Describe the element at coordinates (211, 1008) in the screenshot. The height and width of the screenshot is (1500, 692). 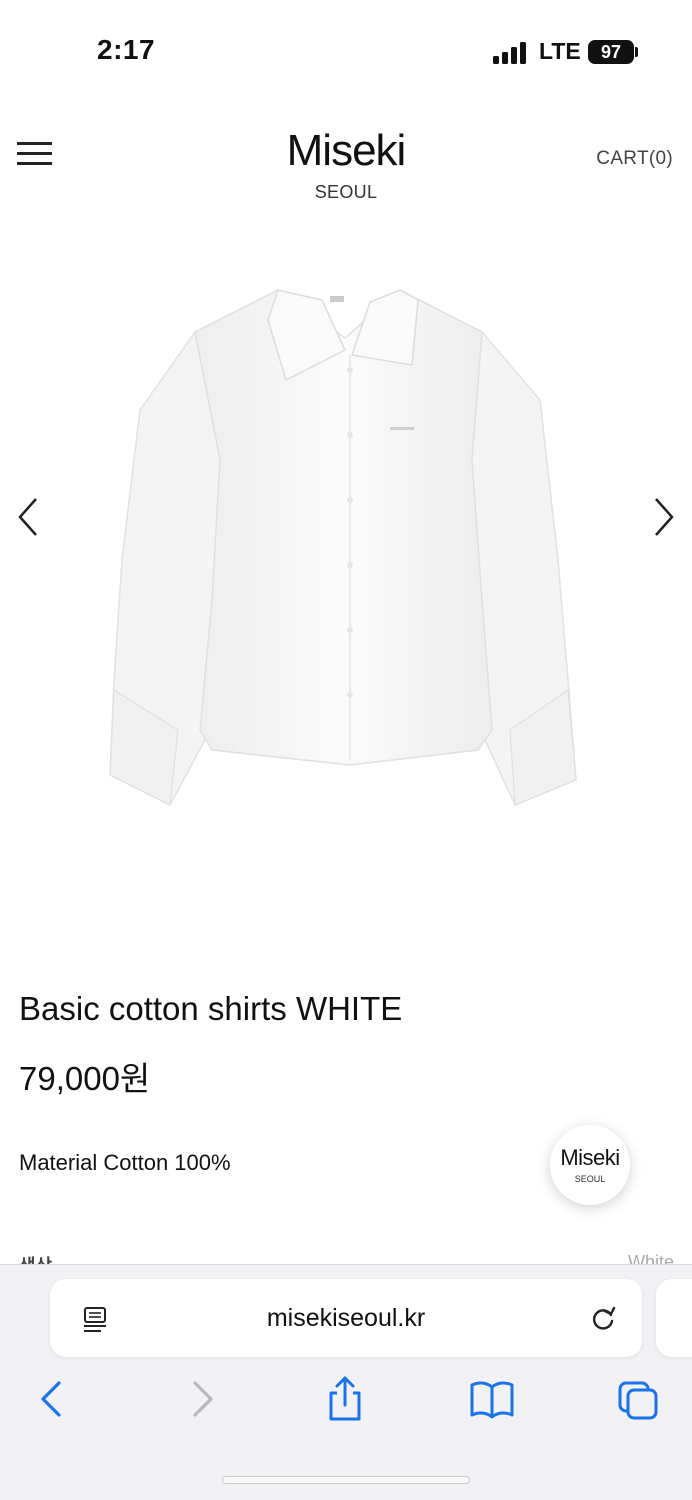
I see `product-title: Basic cotton shirts WHITE` at that location.